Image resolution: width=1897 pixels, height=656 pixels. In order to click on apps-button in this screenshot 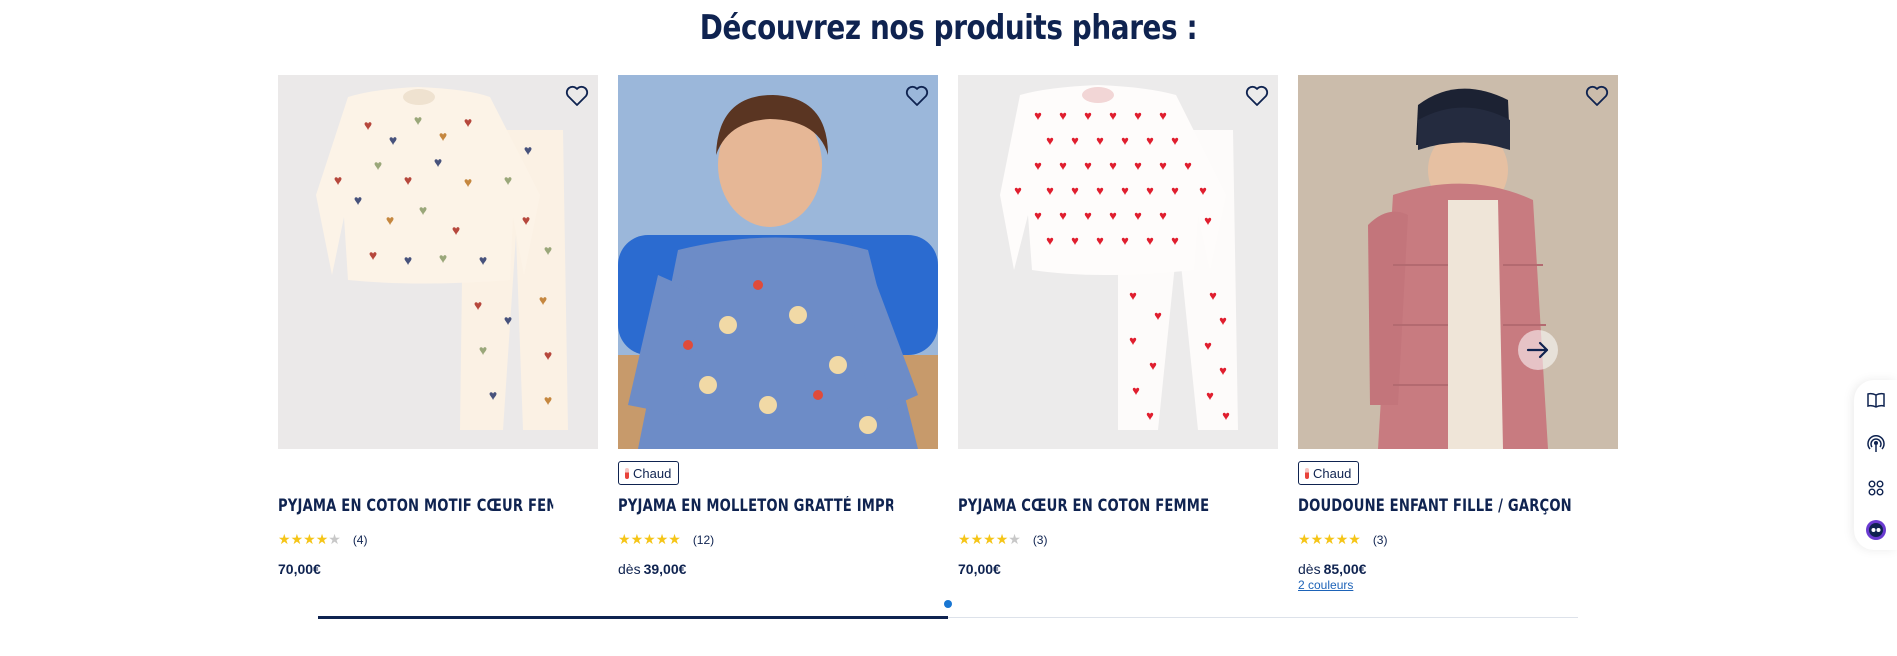, I will do `click(1876, 488)`.